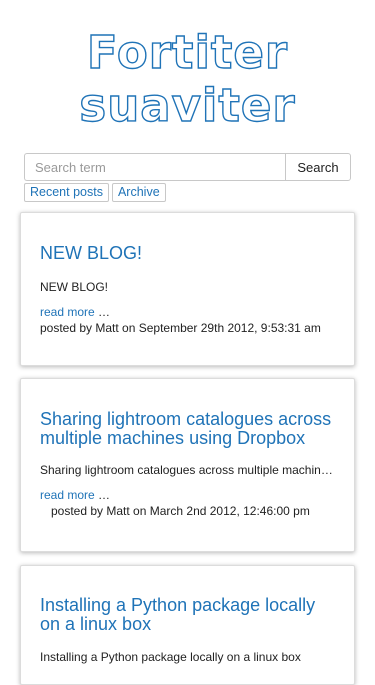 This screenshot has width=375, height=685. What do you see at coordinates (187, 52) in the screenshot?
I see `site-title-line-1: Fortiter` at bounding box center [187, 52].